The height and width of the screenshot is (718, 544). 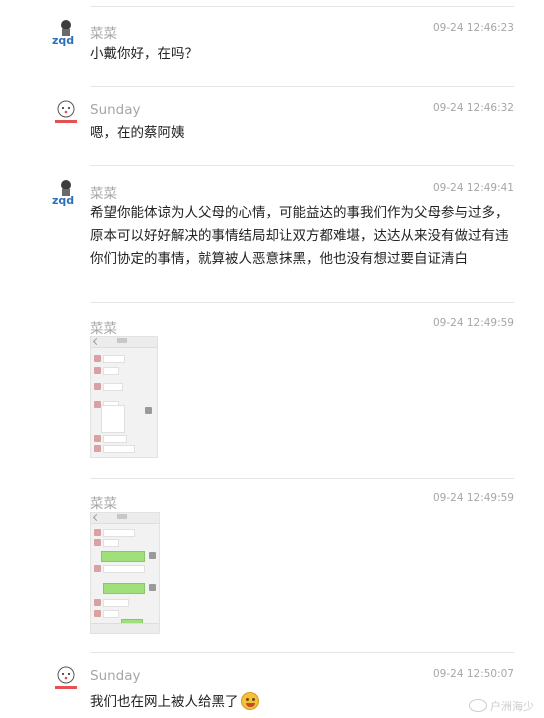 I want to click on timestamp: 09-24 12:49:41, so click(x=473, y=188).